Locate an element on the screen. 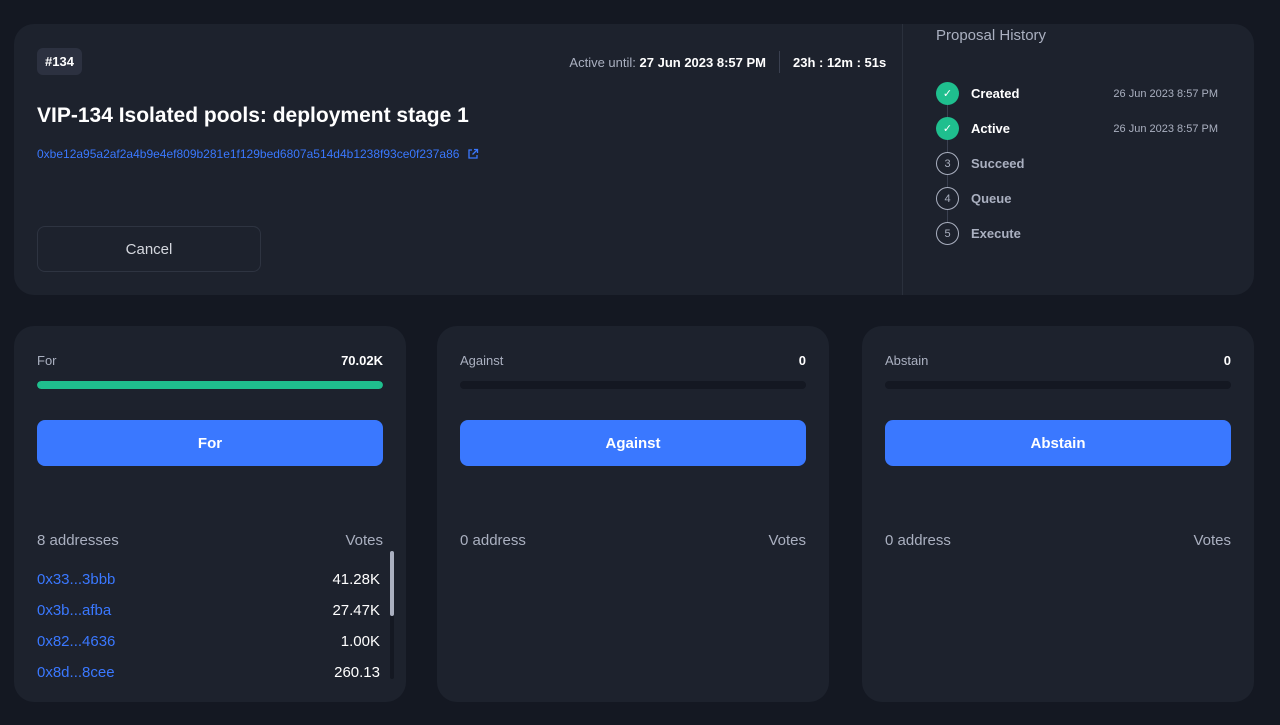  history-step-execute: 5 Execute is located at coordinates (1077, 233).